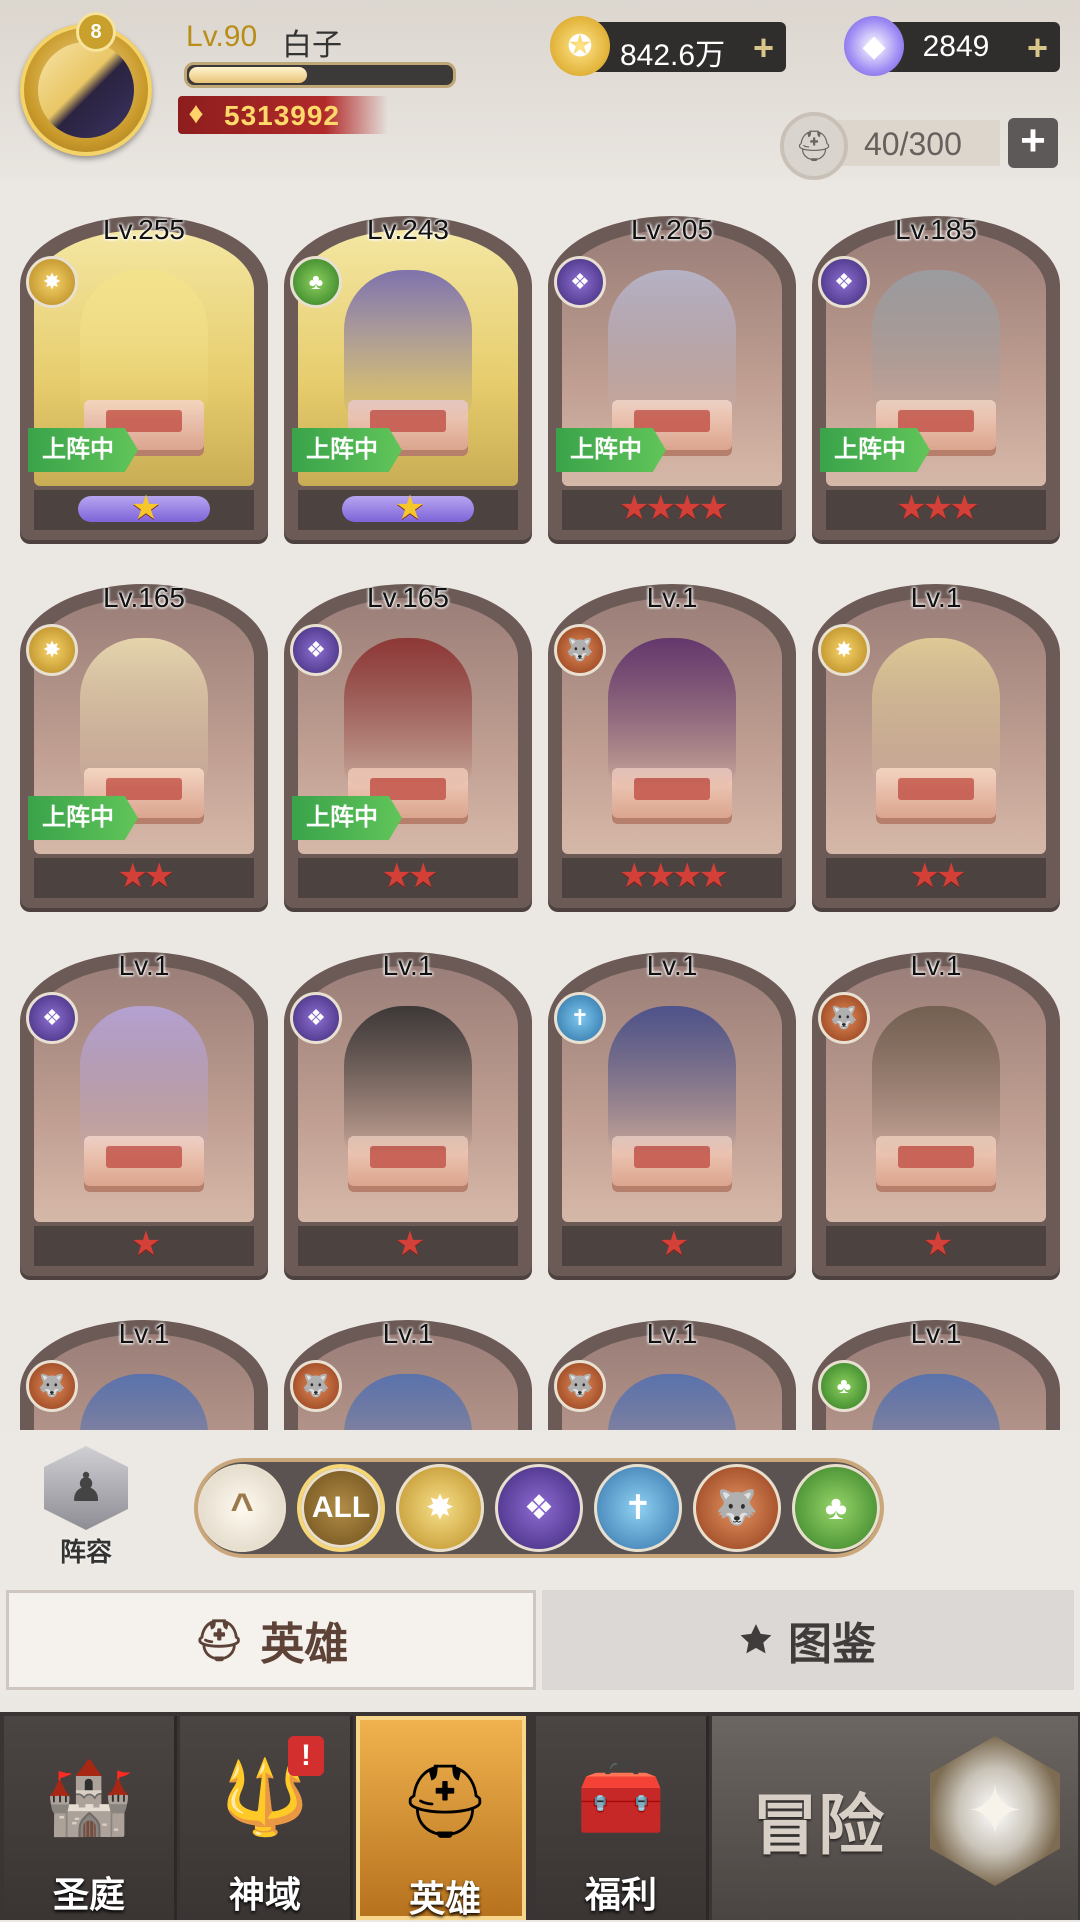  Describe the element at coordinates (936, 229) in the screenshot. I see `hero-level: Lv.185` at that location.